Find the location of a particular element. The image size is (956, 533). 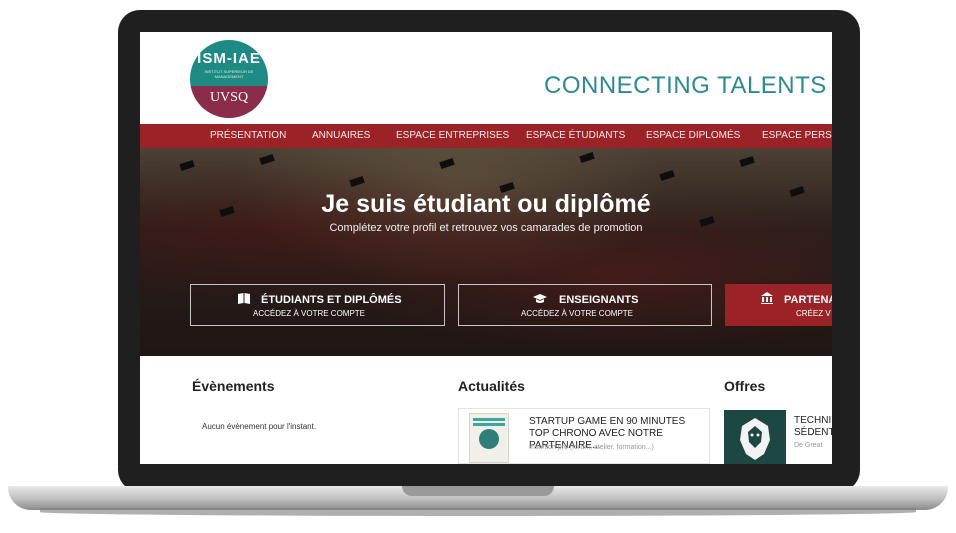

nav-presentation: PRÉSENTATION is located at coordinates (248, 135).